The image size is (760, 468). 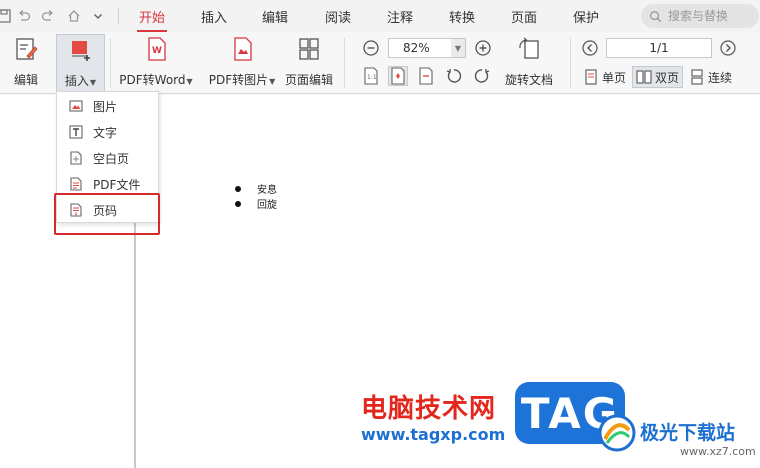 What do you see at coordinates (118, 16) in the screenshot?
I see `toolbar-divider` at bounding box center [118, 16].